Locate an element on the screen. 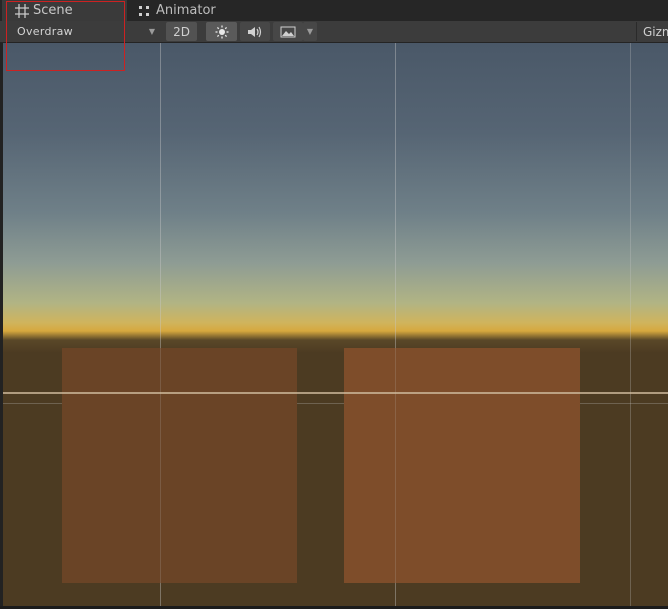 Image resolution: width=668 pixels, height=609 pixels. tab-scene-label: Scene is located at coordinates (53, 10).